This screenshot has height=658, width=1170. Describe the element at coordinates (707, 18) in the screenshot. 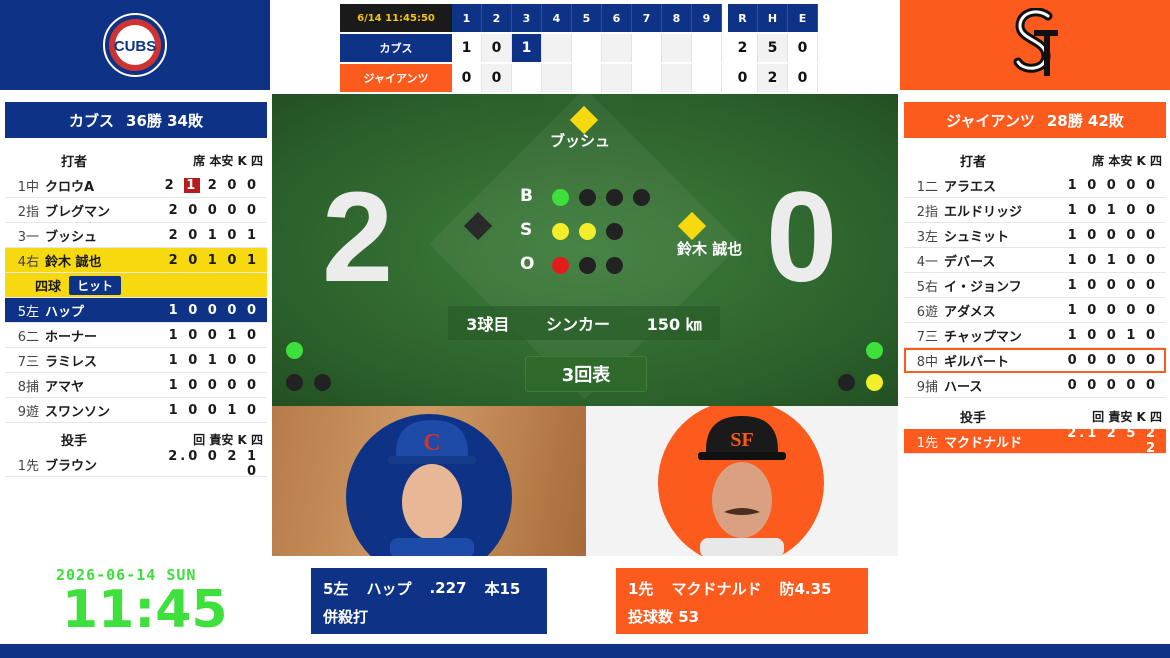

I see `inning-header: 9` at that location.